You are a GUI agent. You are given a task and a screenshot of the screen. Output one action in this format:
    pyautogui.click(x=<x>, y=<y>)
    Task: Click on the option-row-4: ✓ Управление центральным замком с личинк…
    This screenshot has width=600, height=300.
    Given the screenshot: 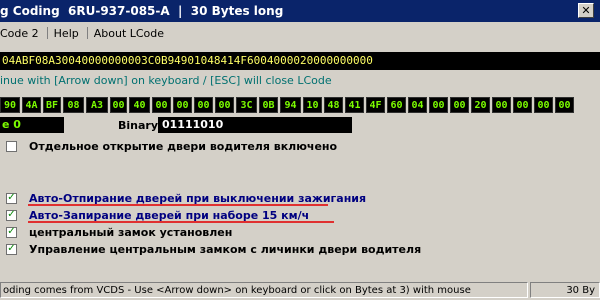 What is the action you would take?
    pyautogui.click(x=301, y=249)
    